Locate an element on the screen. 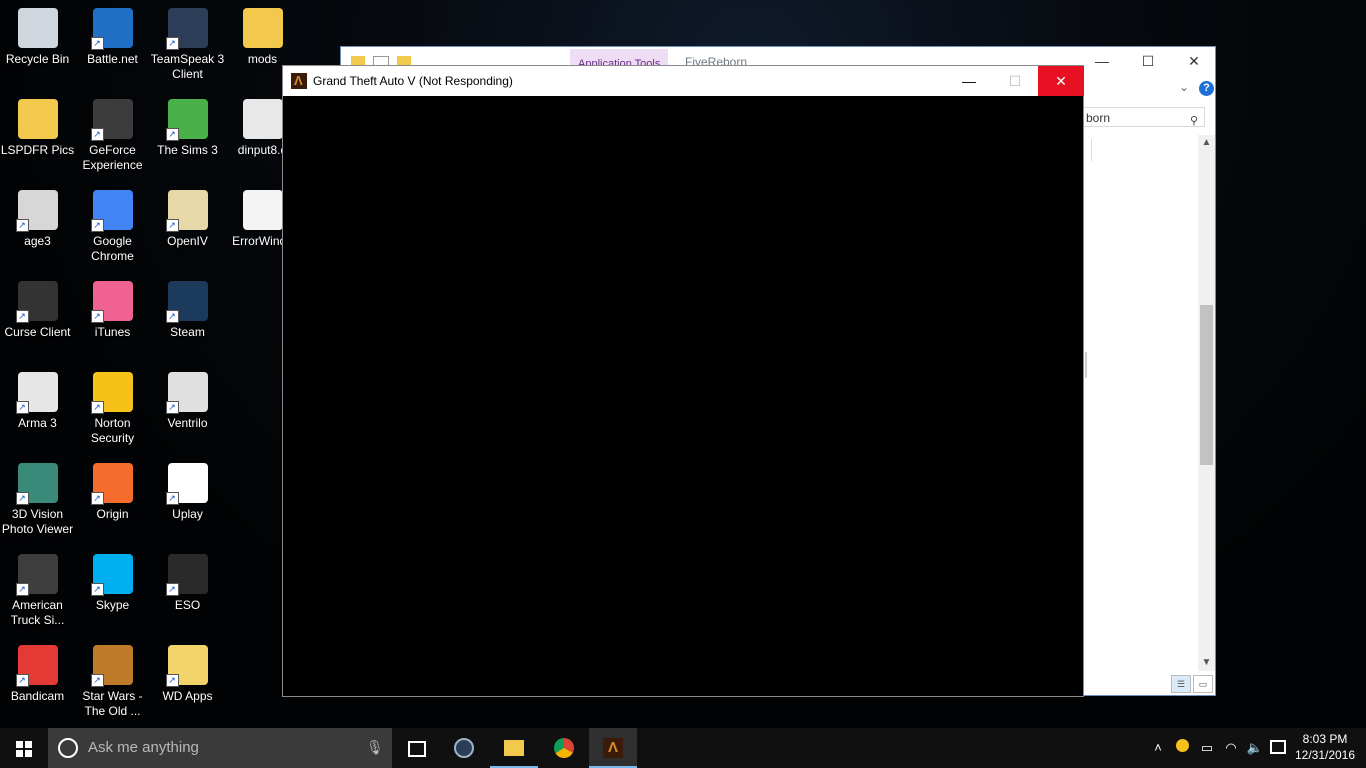 This screenshot has height=768, width=1366. desktop-icon: ↗ Skype is located at coordinates (112, 592).